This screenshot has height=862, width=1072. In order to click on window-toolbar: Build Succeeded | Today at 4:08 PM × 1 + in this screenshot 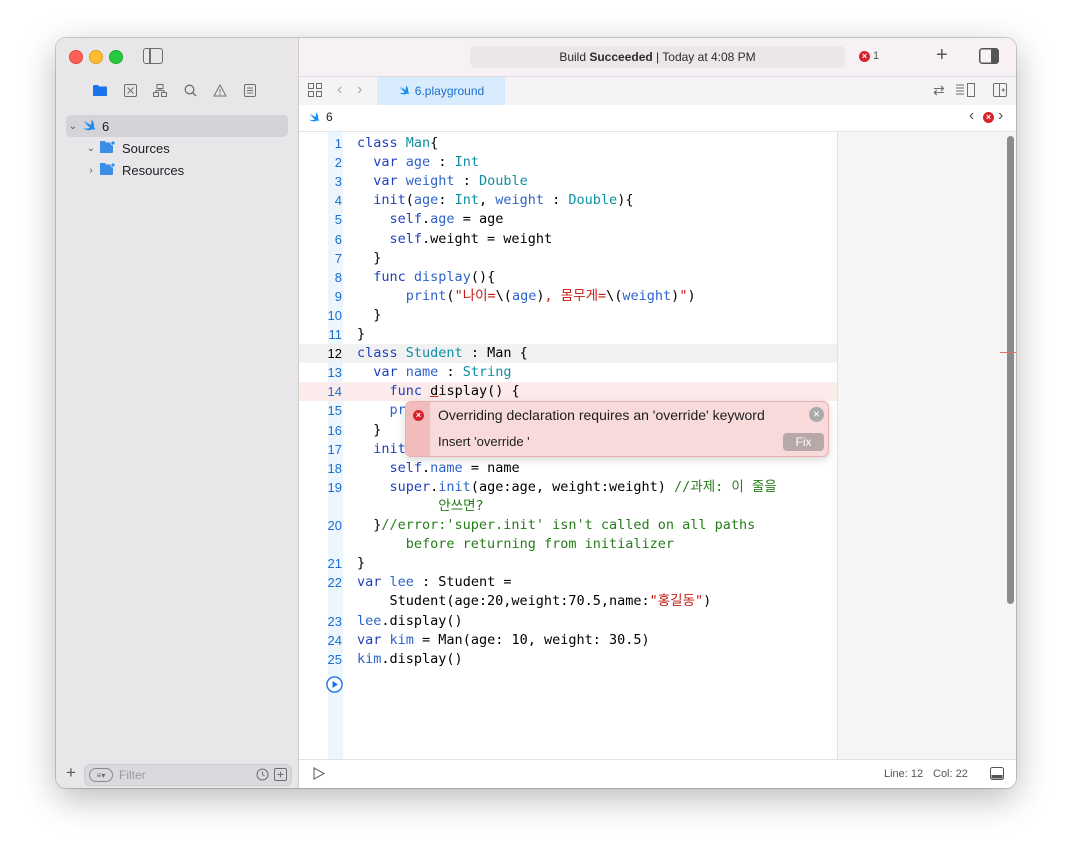, I will do `click(657, 57)`.